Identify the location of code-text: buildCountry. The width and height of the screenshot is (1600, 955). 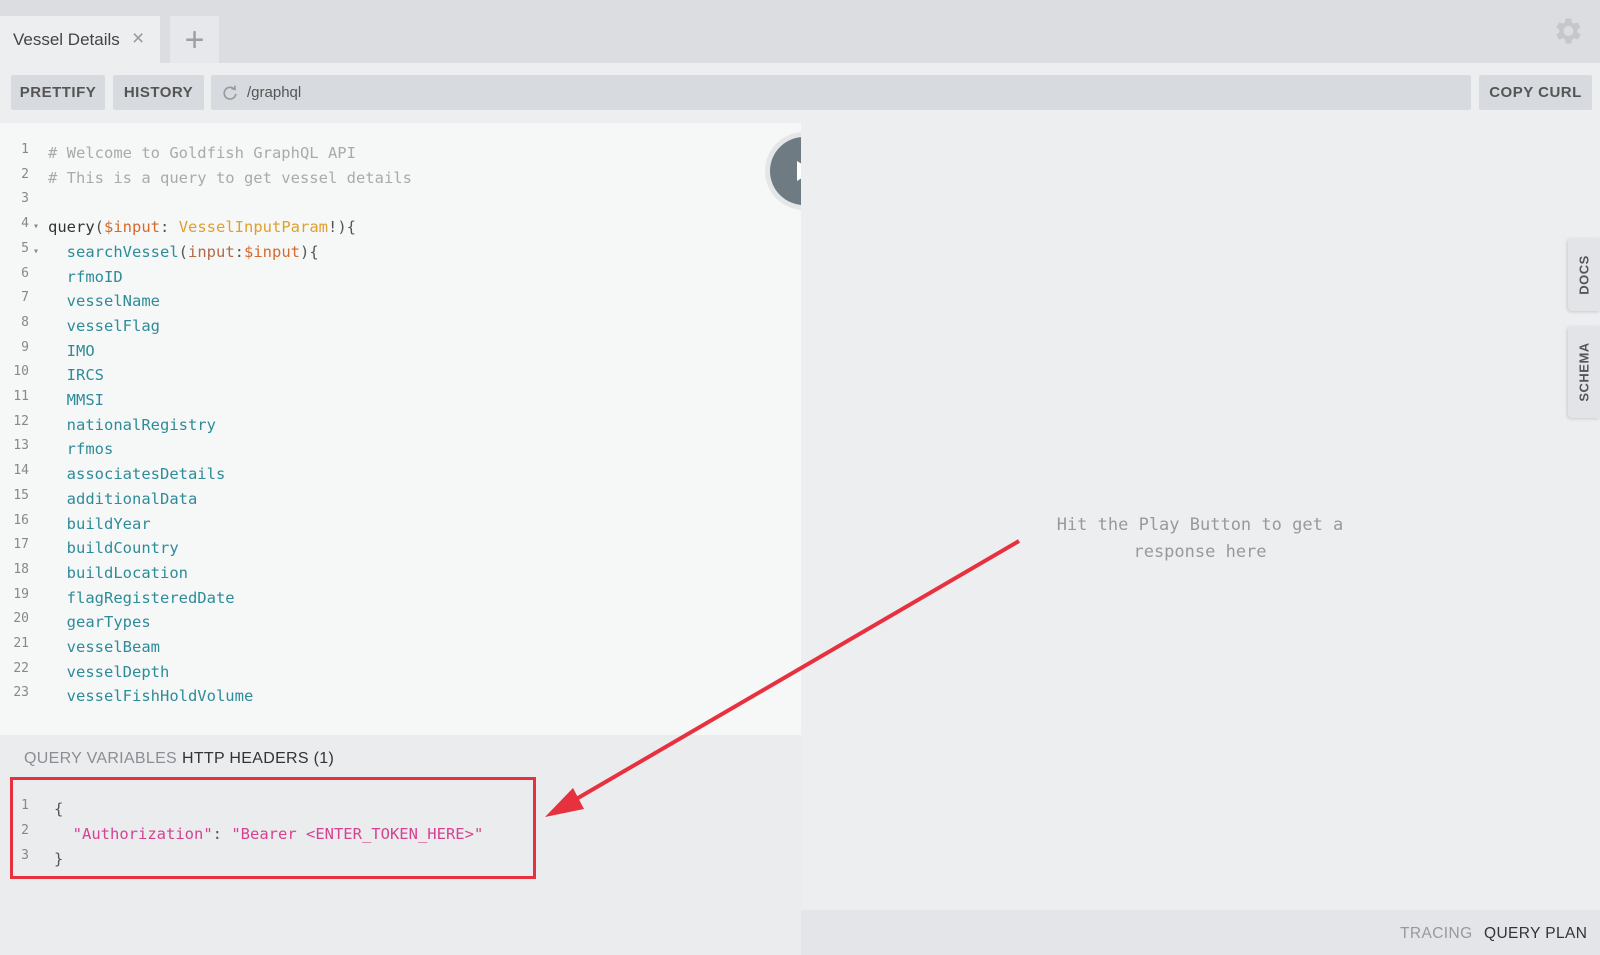
(113, 548).